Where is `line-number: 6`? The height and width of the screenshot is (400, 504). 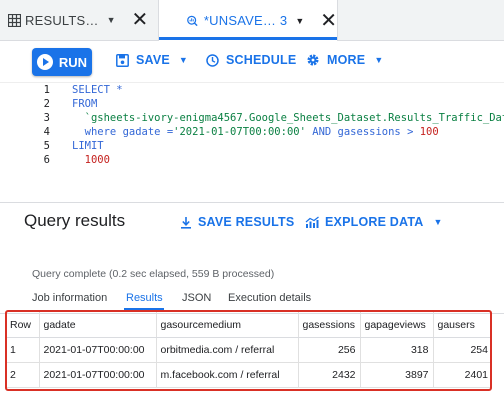
line-number: 6 is located at coordinates (46, 160).